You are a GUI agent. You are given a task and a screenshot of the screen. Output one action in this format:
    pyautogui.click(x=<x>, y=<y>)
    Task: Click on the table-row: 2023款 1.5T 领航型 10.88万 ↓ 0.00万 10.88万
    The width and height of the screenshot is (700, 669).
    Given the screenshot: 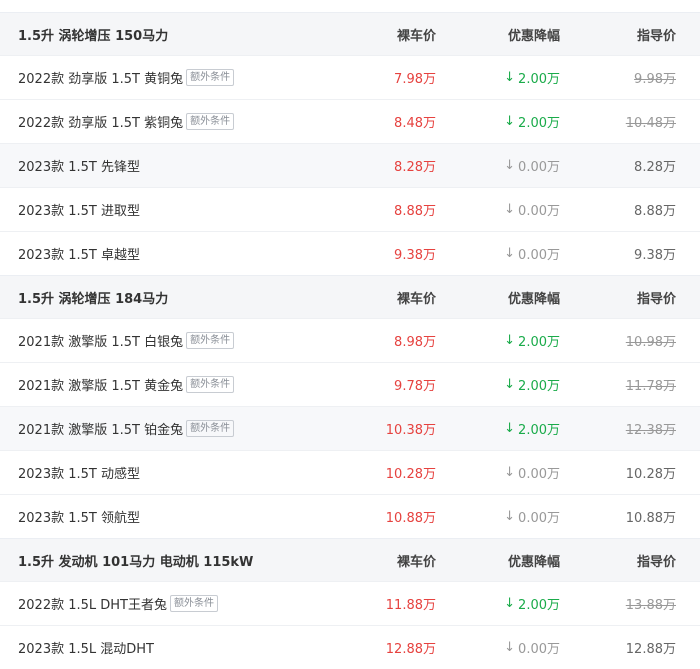 What is the action you would take?
    pyautogui.click(x=350, y=516)
    